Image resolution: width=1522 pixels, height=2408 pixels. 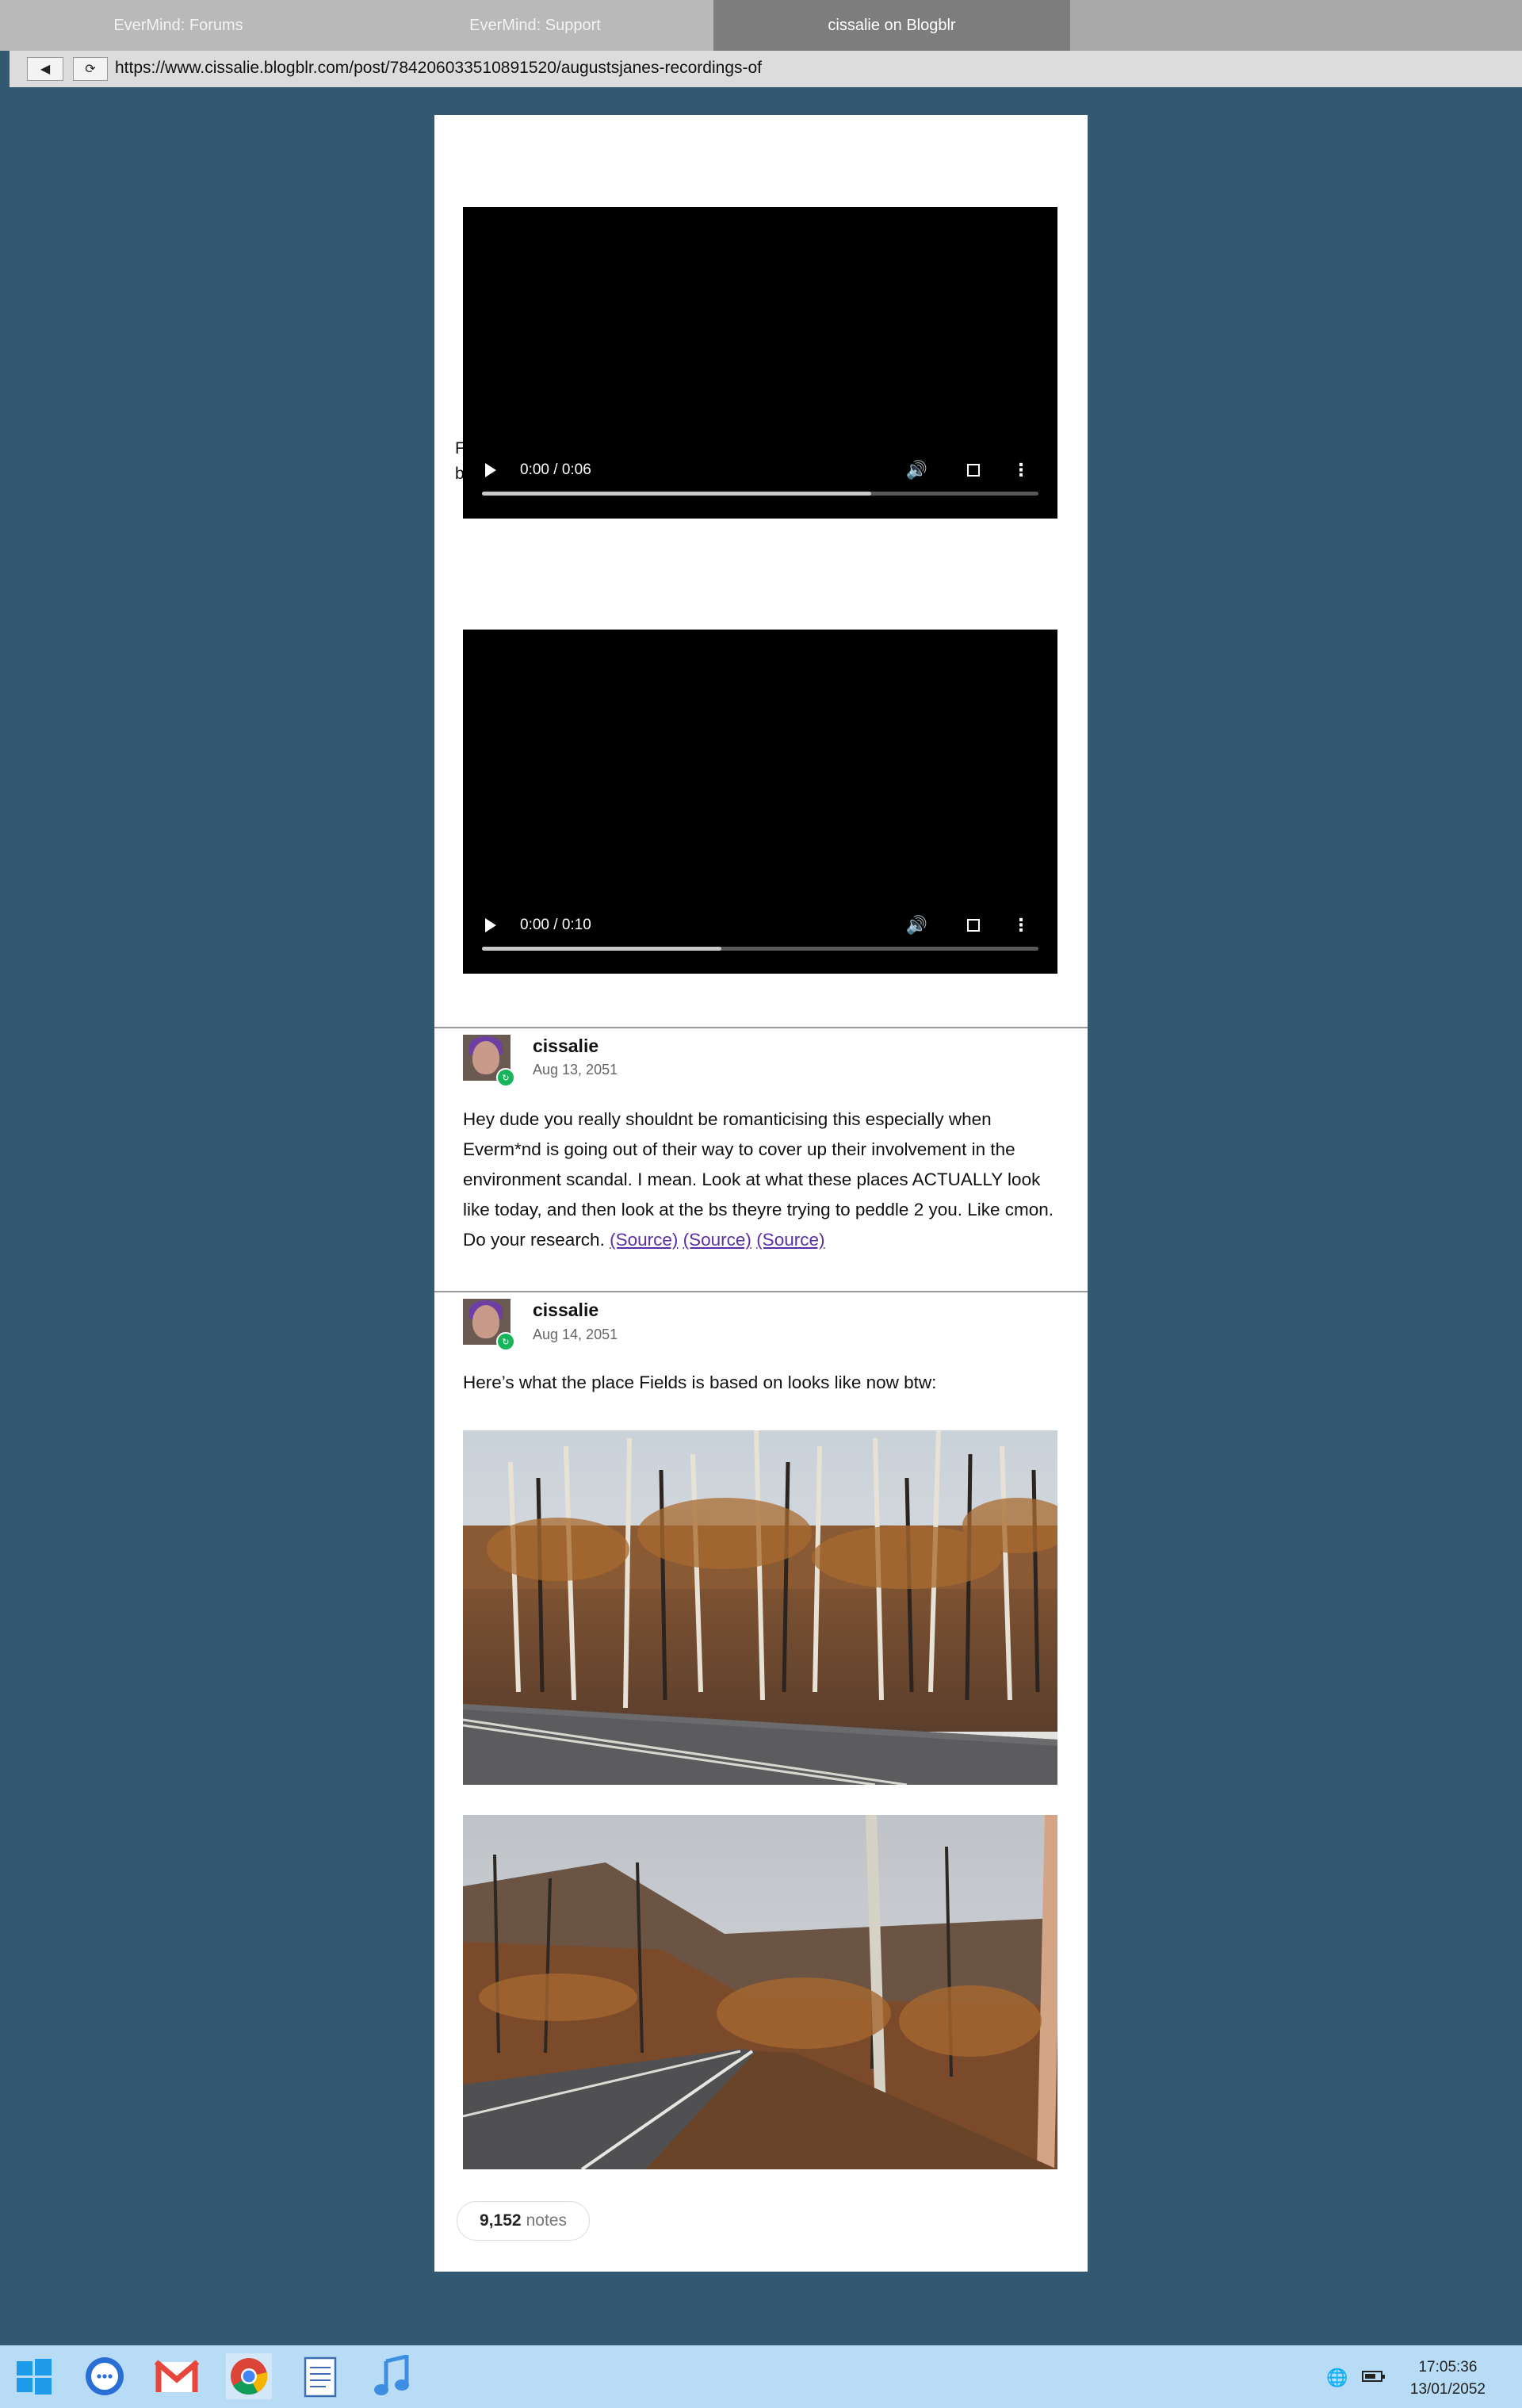 What do you see at coordinates (1370, 2376) in the screenshot?
I see `battery-level` at bounding box center [1370, 2376].